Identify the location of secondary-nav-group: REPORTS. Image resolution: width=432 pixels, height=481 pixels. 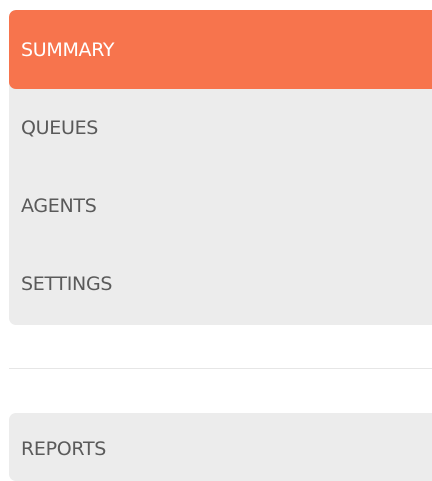
(220, 447).